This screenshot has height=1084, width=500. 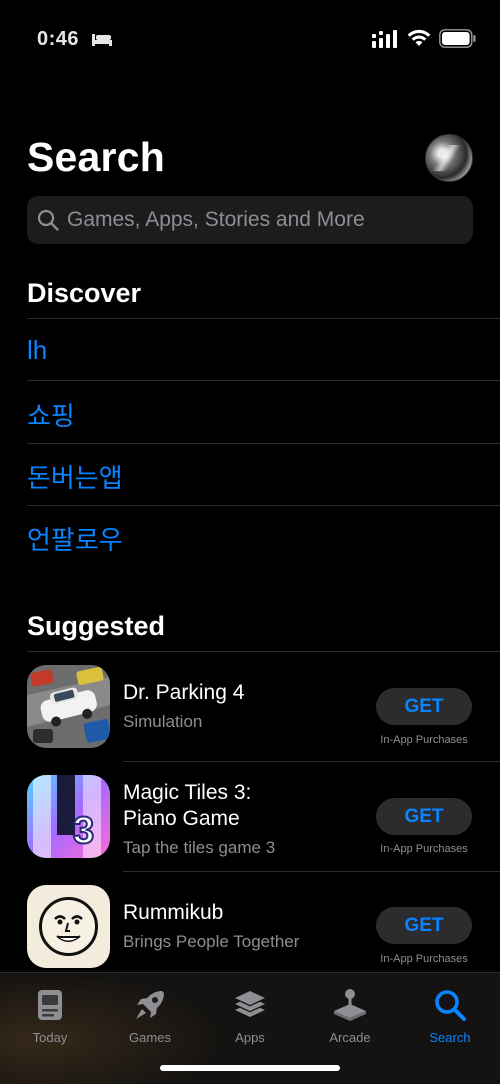 What do you see at coordinates (250, 1004) in the screenshot?
I see `layers-icon` at bounding box center [250, 1004].